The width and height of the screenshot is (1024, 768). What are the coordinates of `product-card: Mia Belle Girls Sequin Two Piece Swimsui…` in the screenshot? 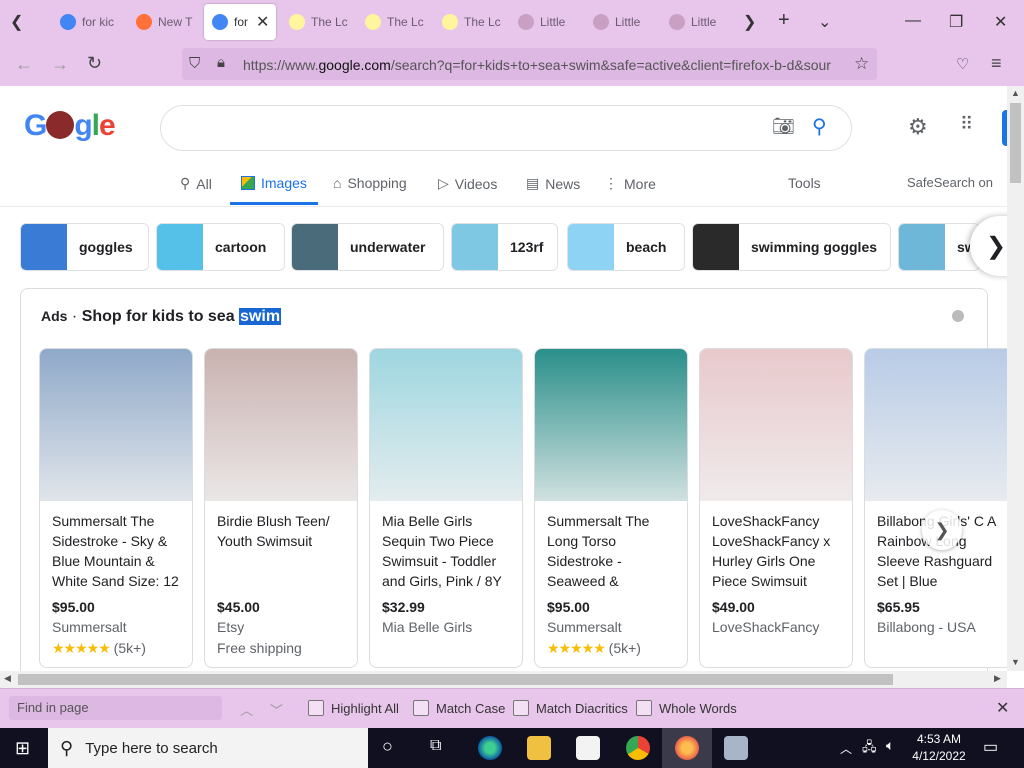 It's located at (446, 508).